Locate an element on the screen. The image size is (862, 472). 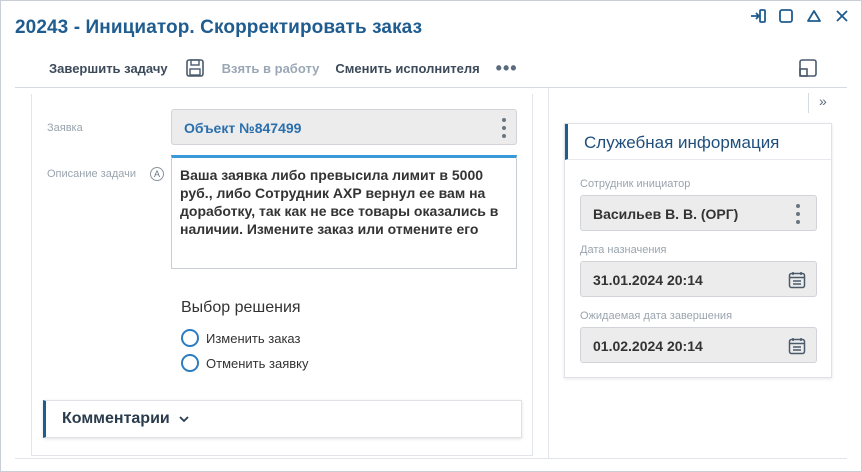
open-in-window-icon is located at coordinates (808, 68).